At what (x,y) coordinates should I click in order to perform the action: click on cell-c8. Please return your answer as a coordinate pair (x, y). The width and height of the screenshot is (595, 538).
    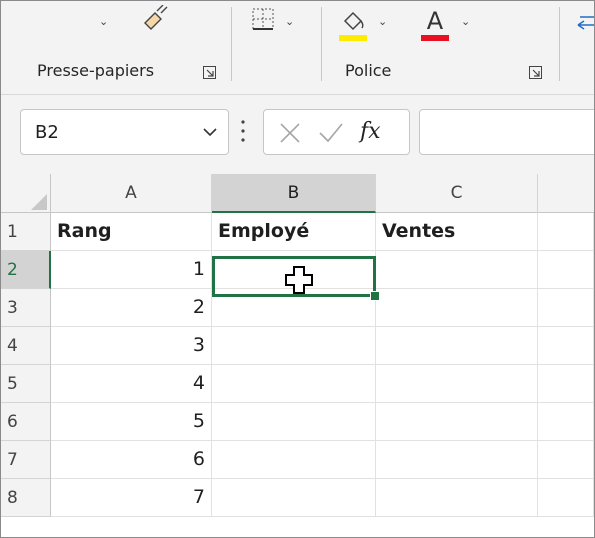
    Looking at the image, I should click on (457, 498).